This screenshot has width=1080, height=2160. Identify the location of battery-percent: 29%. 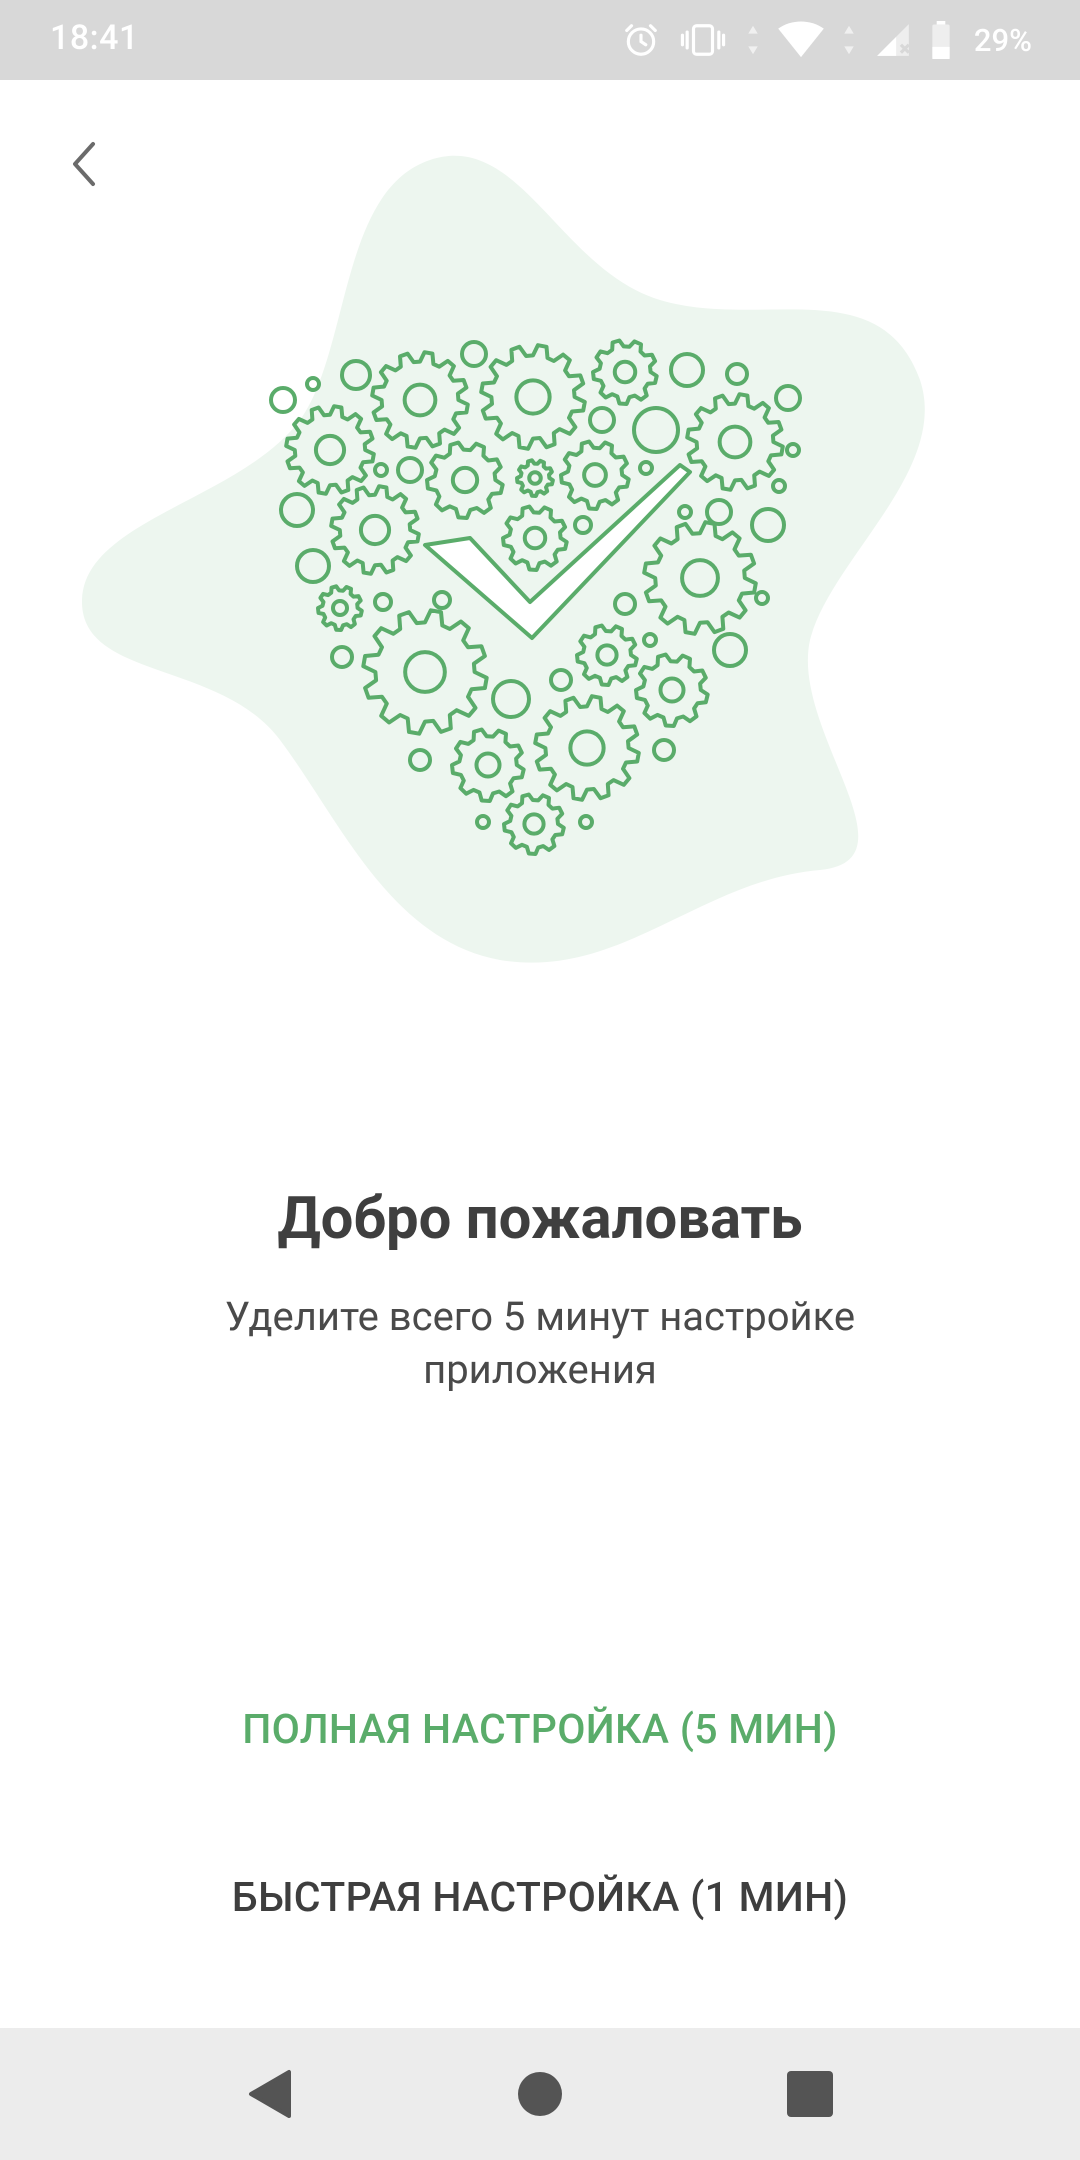
(1002, 40).